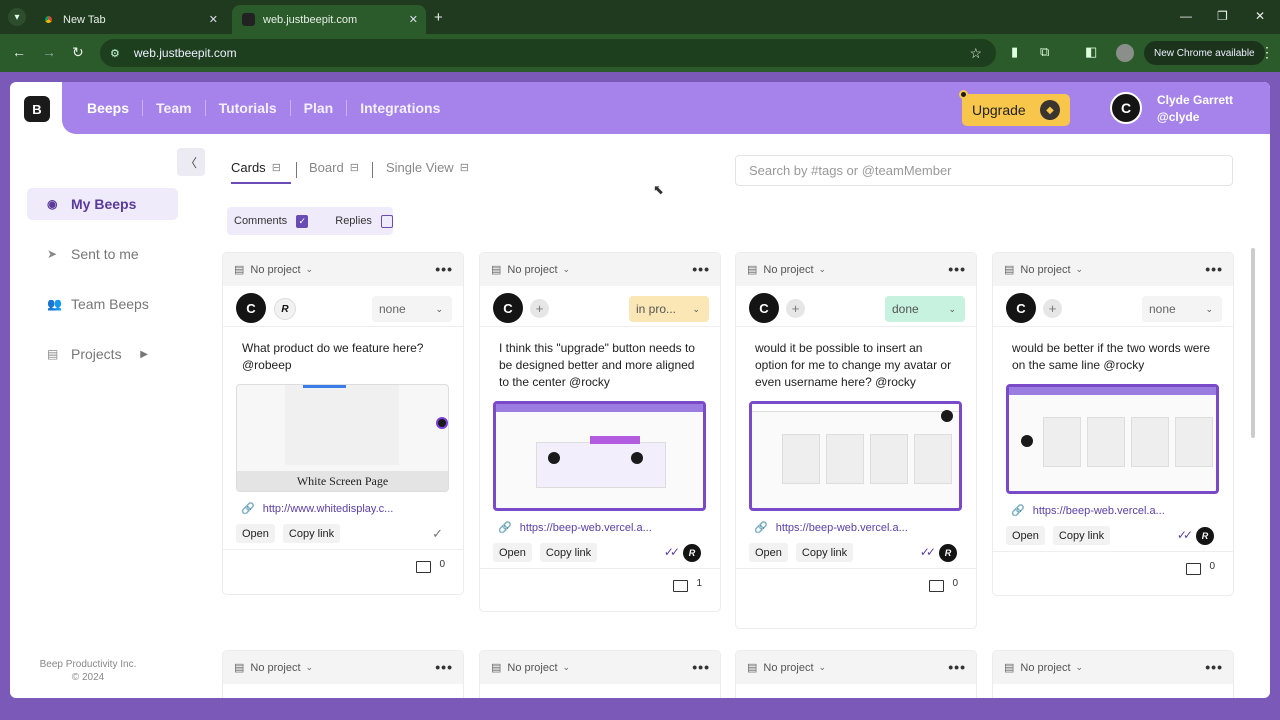 The height and width of the screenshot is (720, 1280). What do you see at coordinates (256, 167) in the screenshot?
I see `tab-cards: Cards ⊟` at bounding box center [256, 167].